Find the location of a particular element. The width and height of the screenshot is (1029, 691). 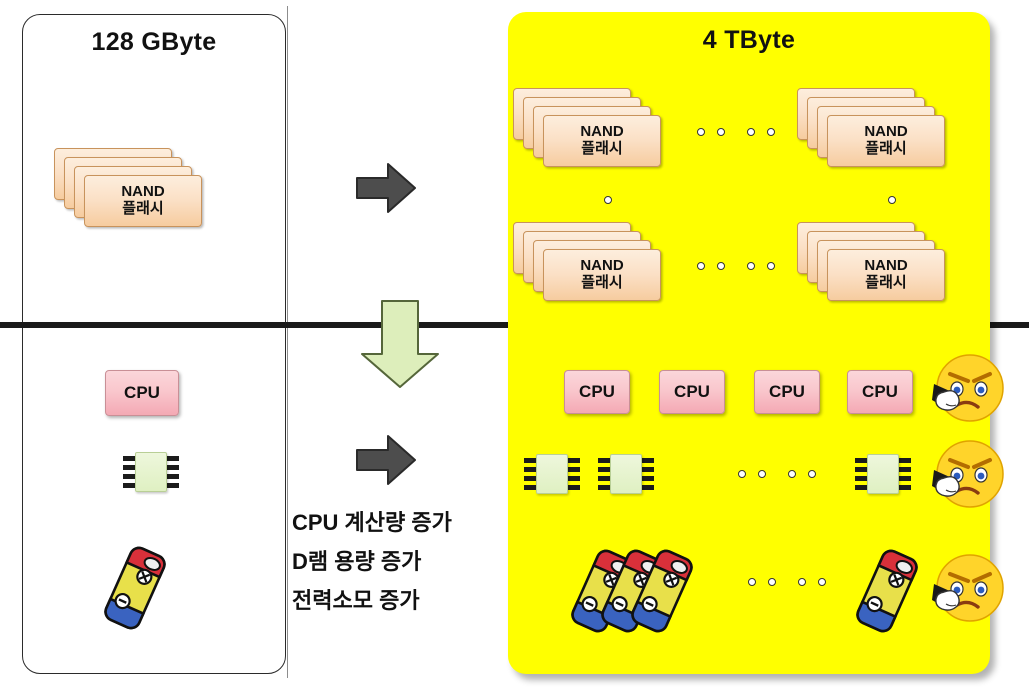

cpu-box-3: CPU is located at coordinates (787, 392).